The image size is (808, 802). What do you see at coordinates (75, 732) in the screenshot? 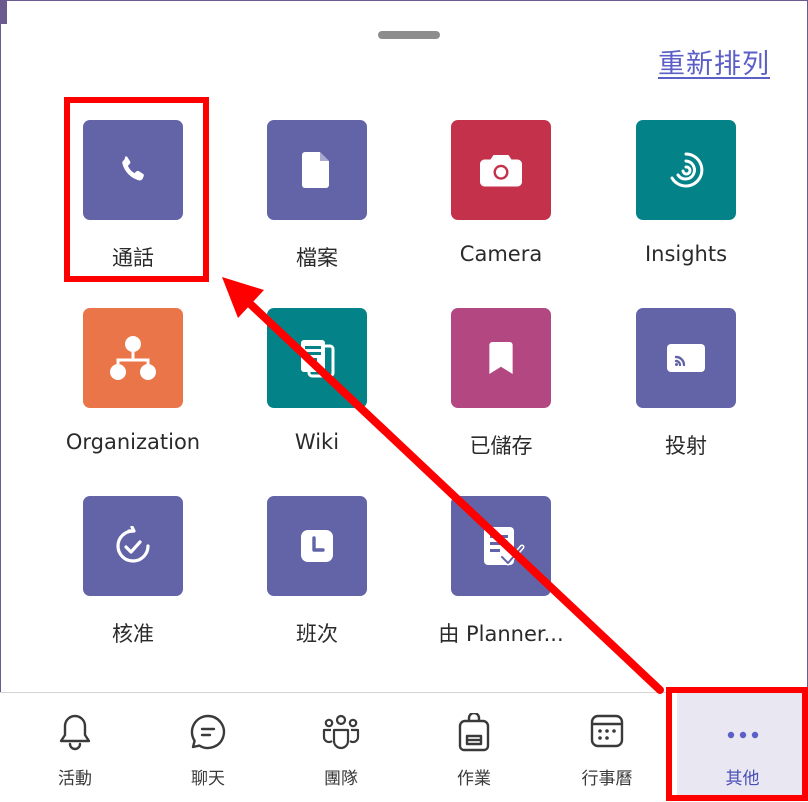
I see `bell-icon` at bounding box center [75, 732].